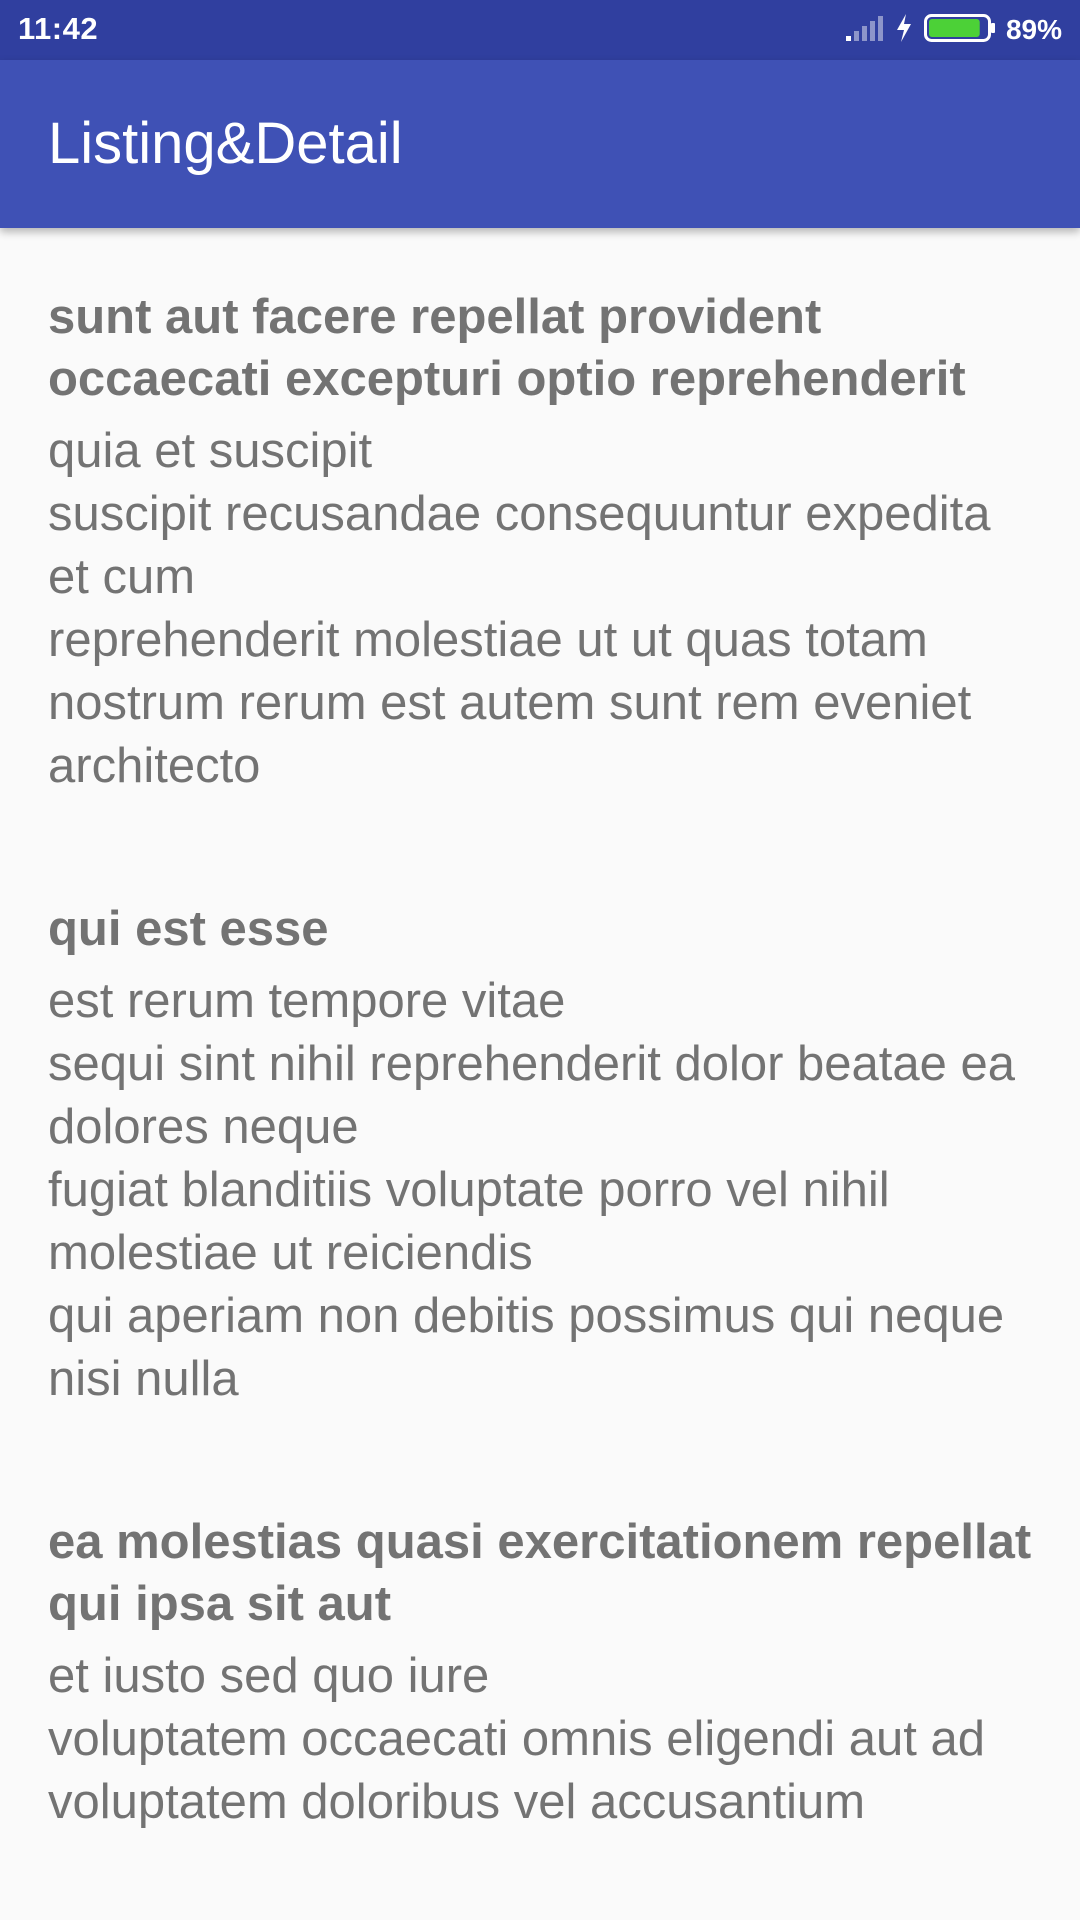 The image size is (1080, 1920). I want to click on status-icons: 89%, so click(953, 30).